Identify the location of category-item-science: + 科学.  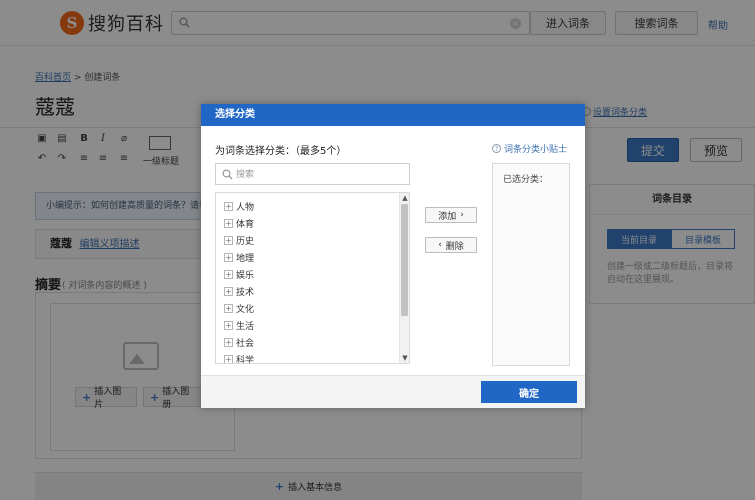
(239, 357).